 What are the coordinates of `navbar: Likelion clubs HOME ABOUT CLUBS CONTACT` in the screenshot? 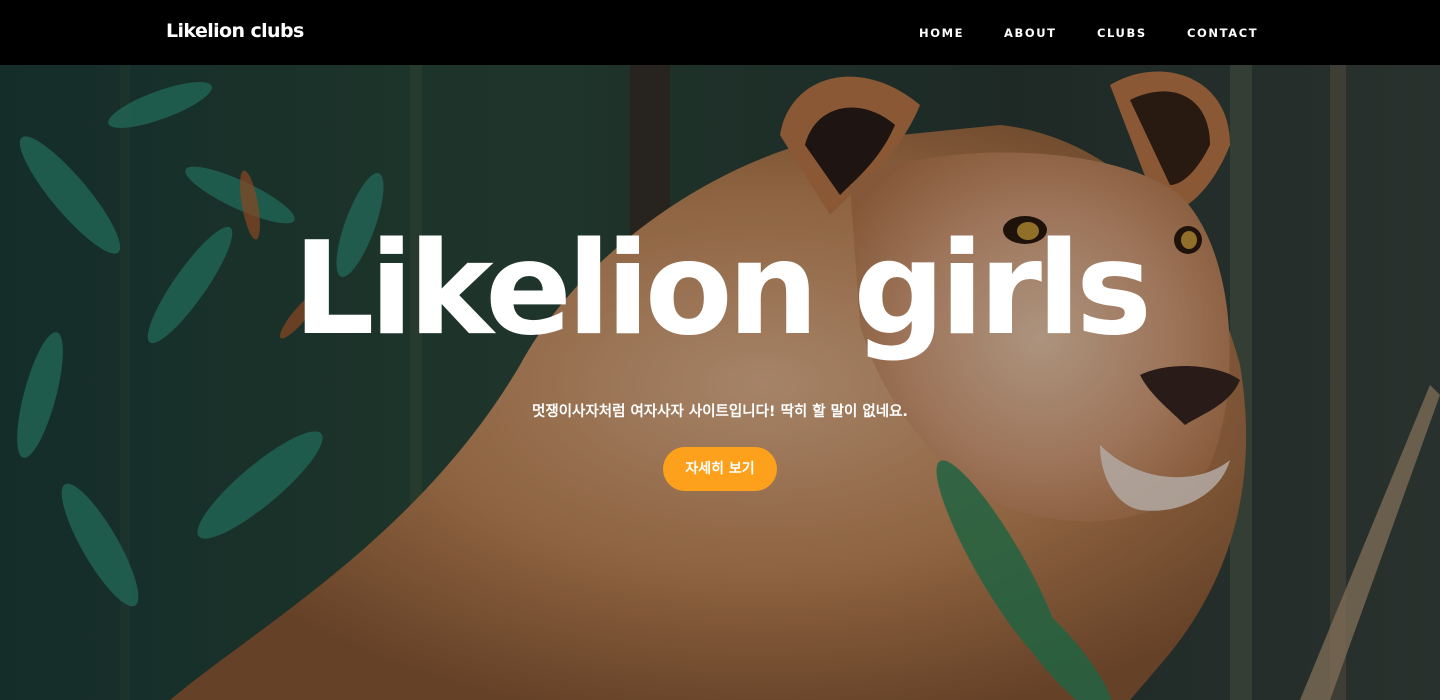 It's located at (720, 32).